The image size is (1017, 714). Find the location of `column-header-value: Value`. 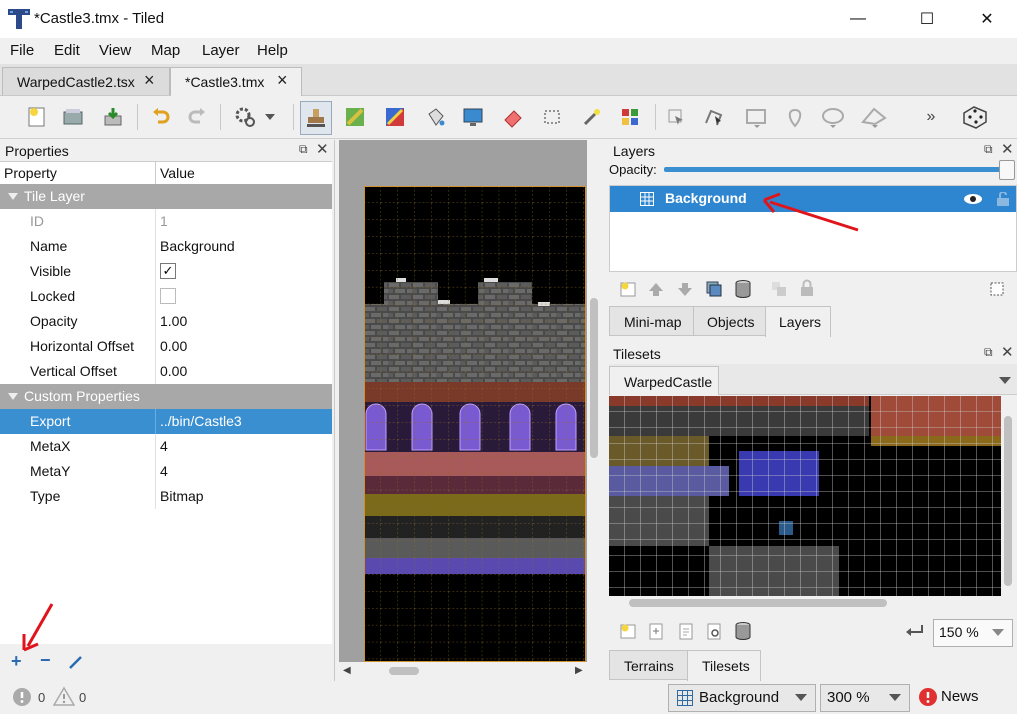

column-header-value: Value is located at coordinates (177, 173).